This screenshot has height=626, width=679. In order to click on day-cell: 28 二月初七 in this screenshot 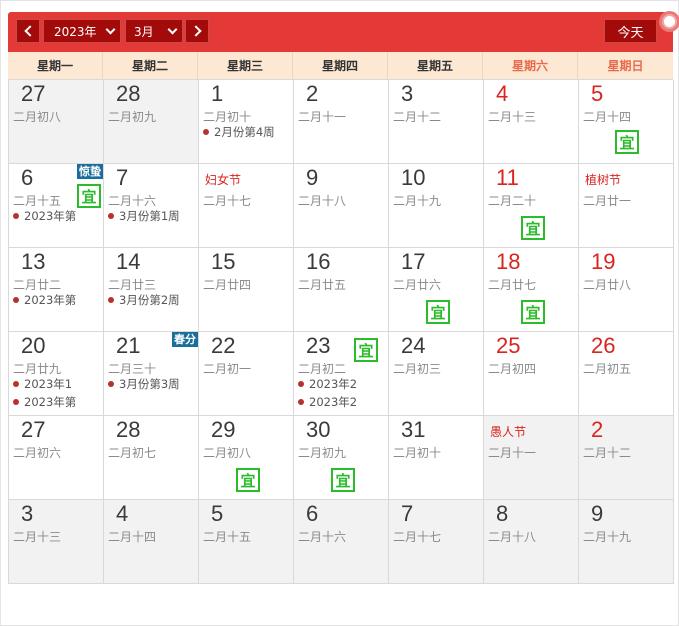, I will do `click(151, 458)`.